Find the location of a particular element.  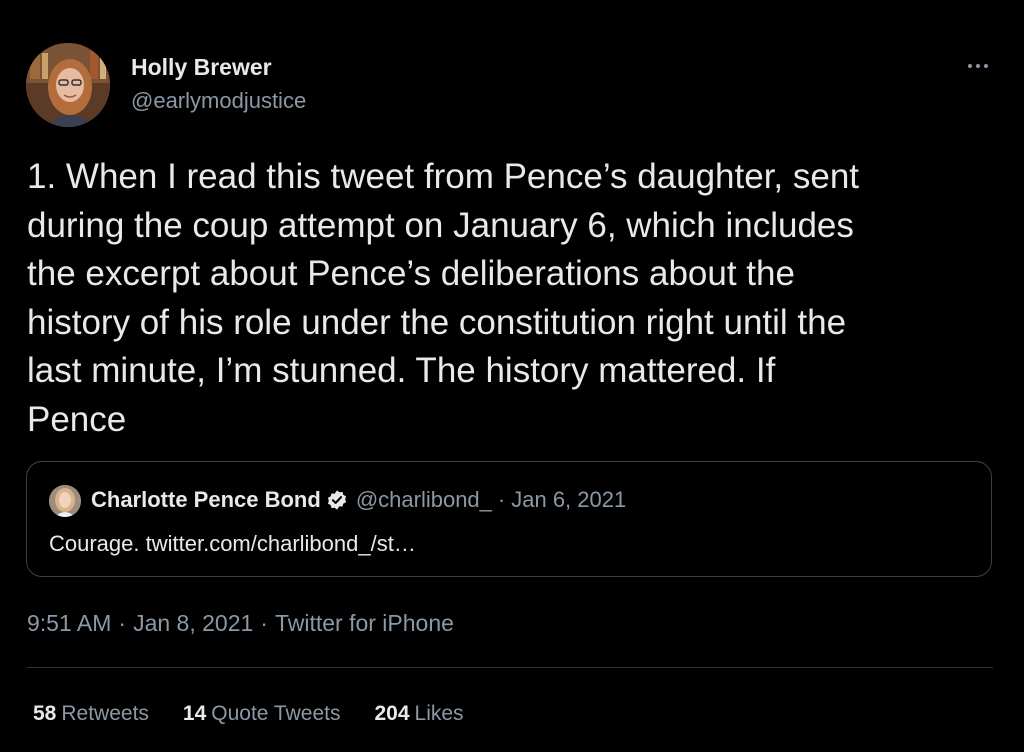

quote-tweets-label: Quote Tweets is located at coordinates (276, 713).